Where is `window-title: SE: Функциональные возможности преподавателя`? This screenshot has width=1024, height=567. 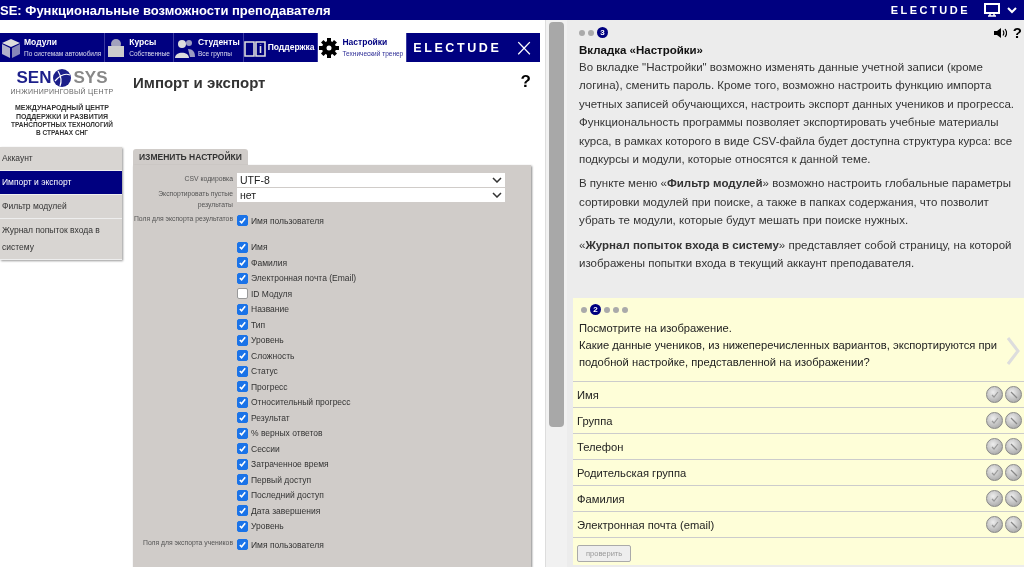 window-title: SE: Функциональные возможности преподавателя is located at coordinates (166, 10).